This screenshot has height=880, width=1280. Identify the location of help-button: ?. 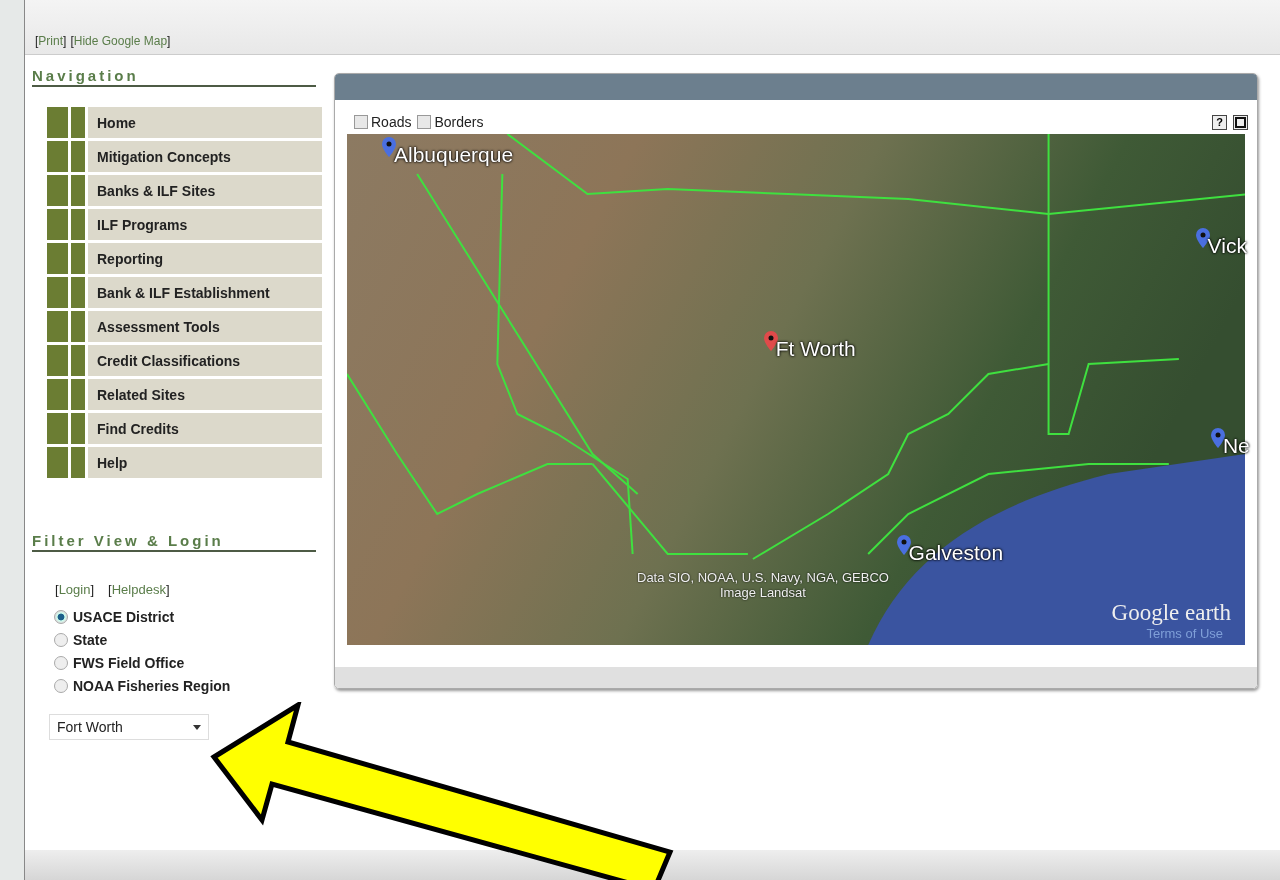
(1219, 122).